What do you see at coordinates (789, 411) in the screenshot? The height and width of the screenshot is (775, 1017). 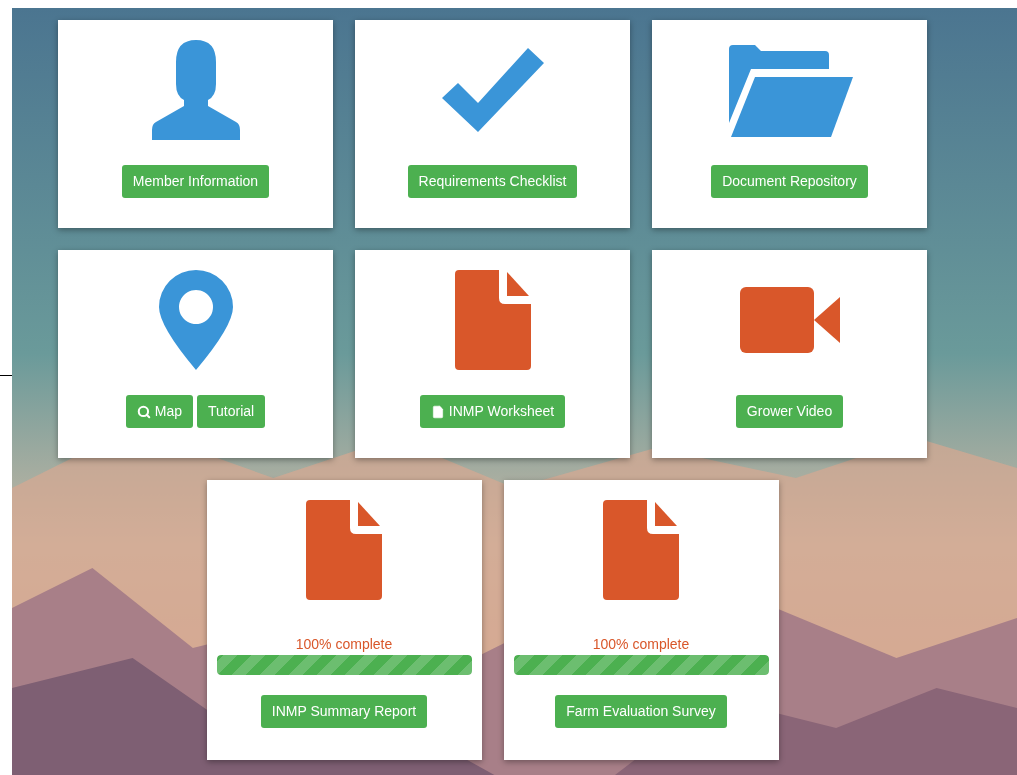 I see `tile-button: Grower Video` at bounding box center [789, 411].